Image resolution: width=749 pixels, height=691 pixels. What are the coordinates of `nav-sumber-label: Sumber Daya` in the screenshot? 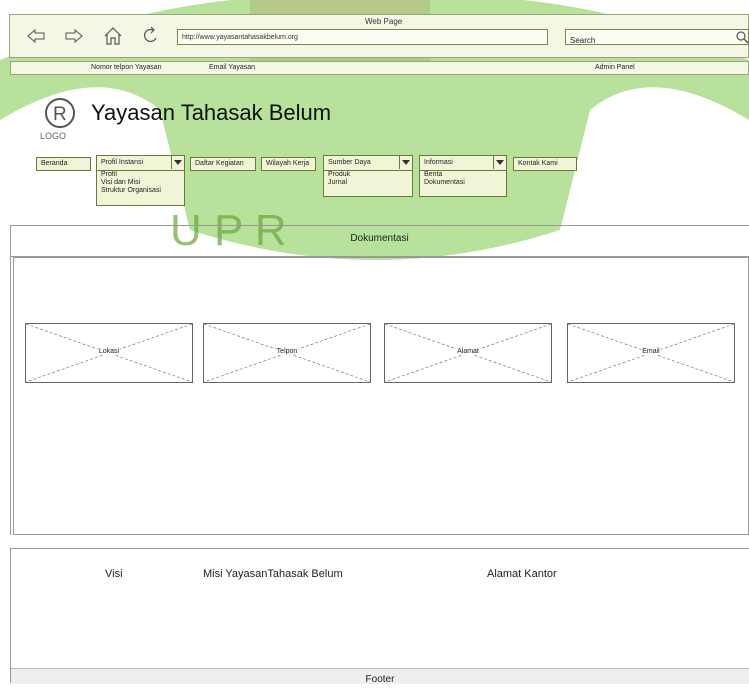 It's located at (349, 162).